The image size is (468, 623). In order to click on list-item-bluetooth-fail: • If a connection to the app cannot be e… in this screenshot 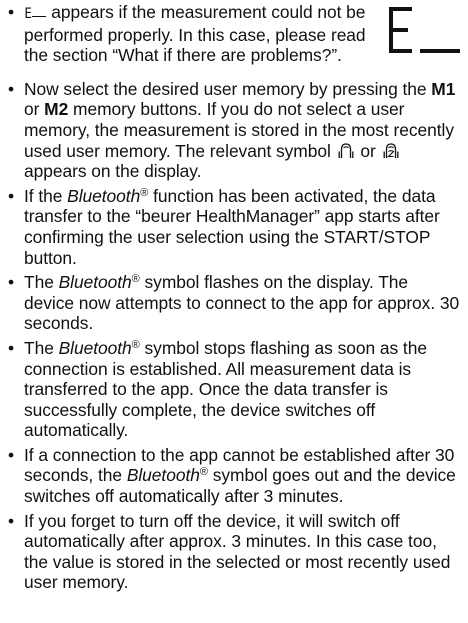, I will do `click(235, 476)`.